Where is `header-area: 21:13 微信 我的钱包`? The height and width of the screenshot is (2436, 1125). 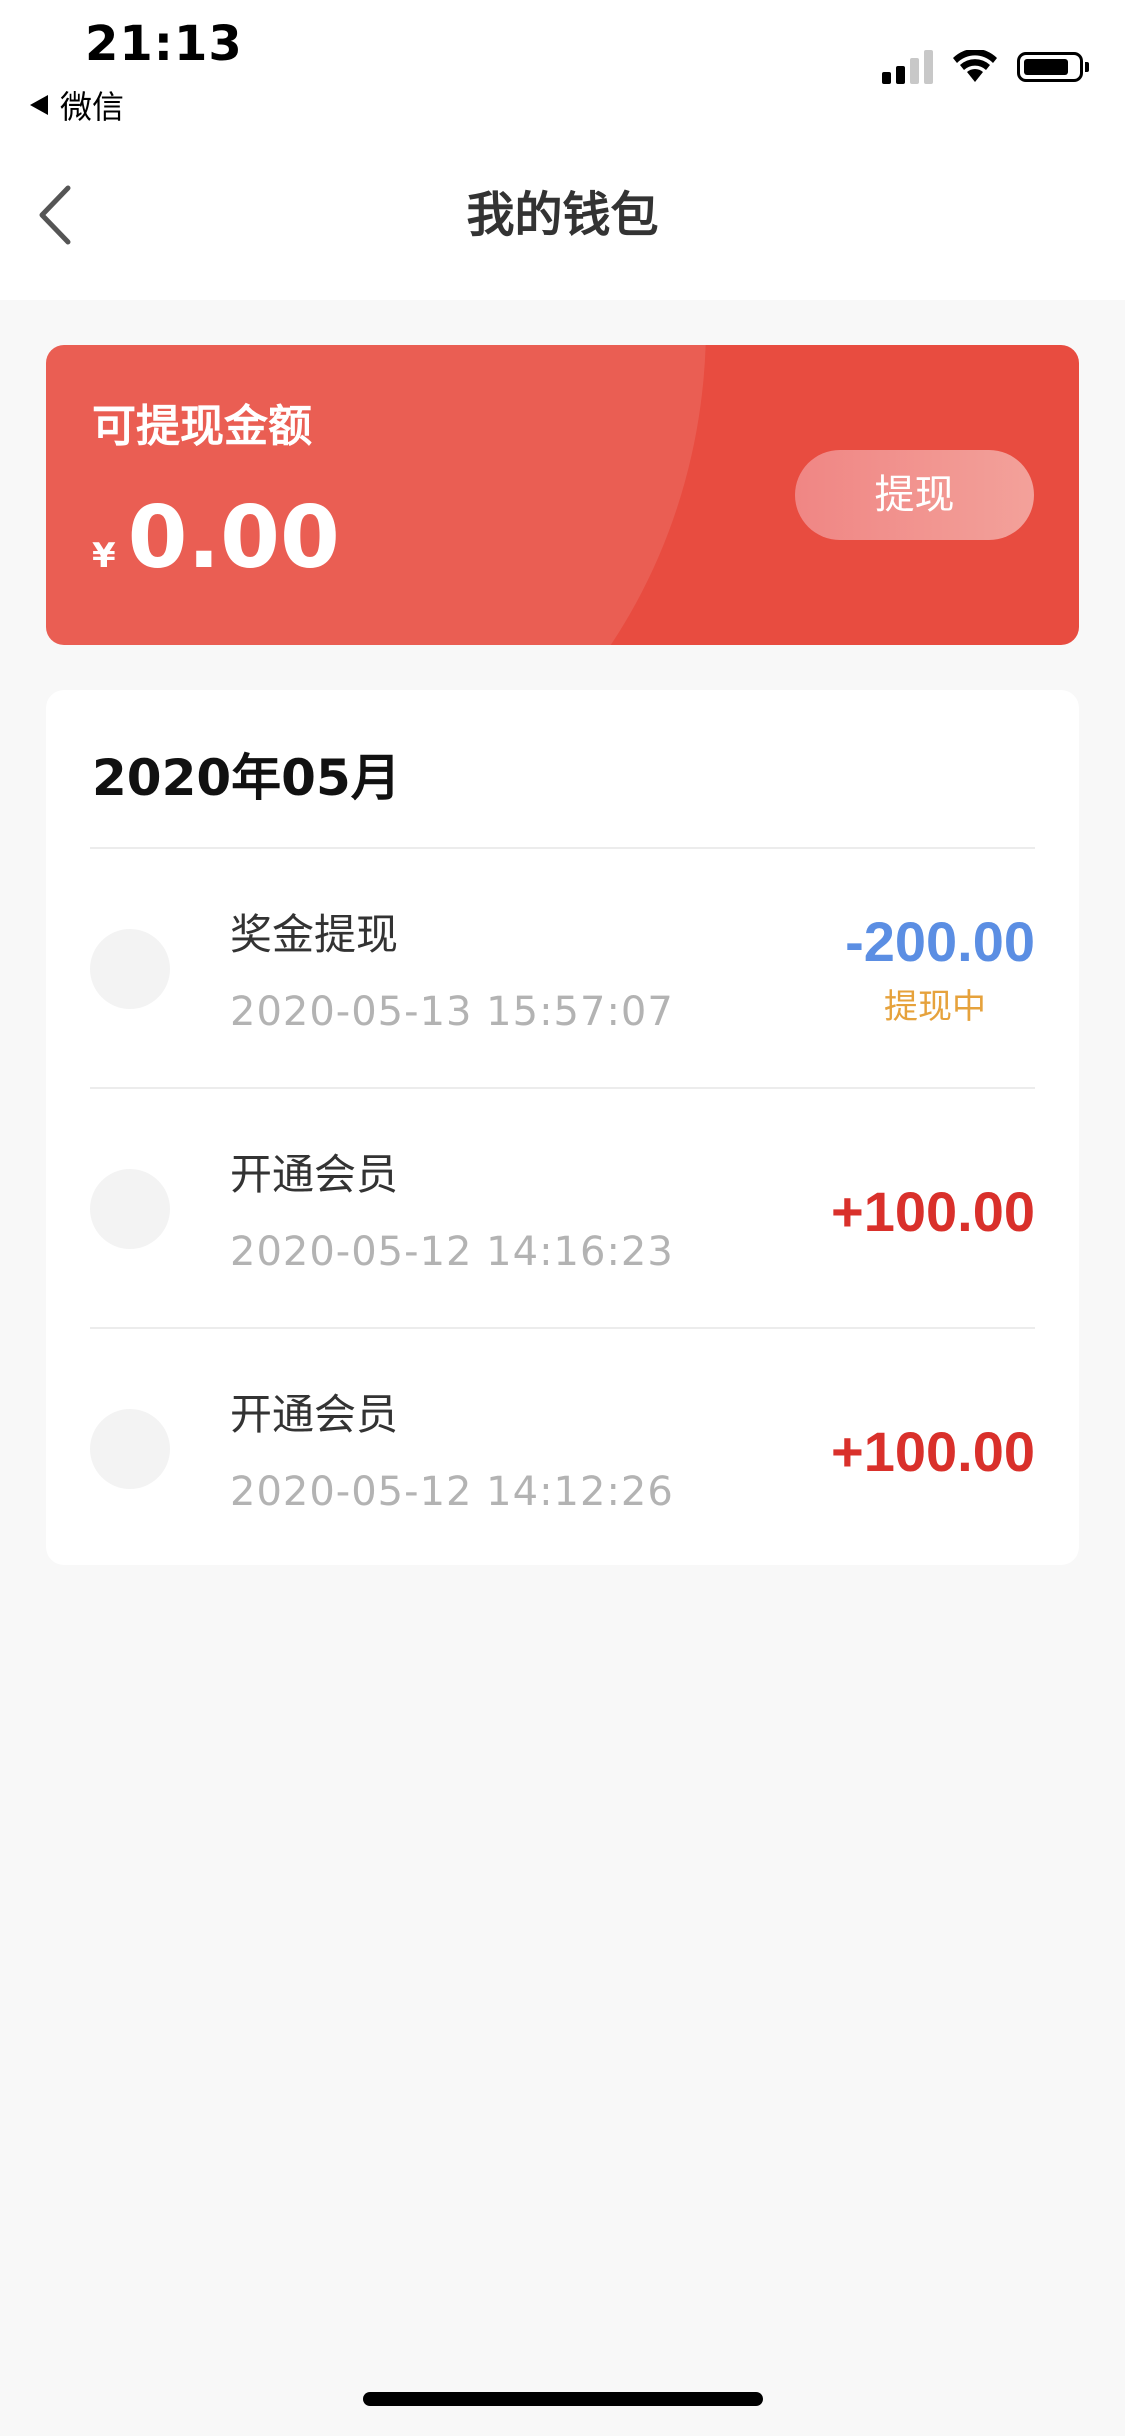 header-area: 21:13 微信 我的钱包 is located at coordinates (562, 150).